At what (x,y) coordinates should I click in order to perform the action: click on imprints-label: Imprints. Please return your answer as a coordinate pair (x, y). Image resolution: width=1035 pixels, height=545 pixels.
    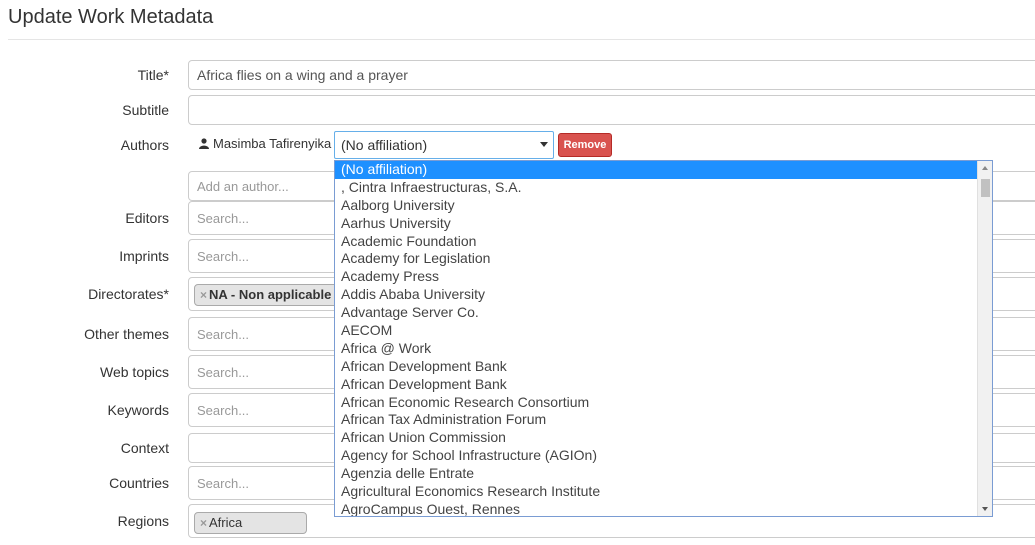
    Looking at the image, I should click on (144, 256).